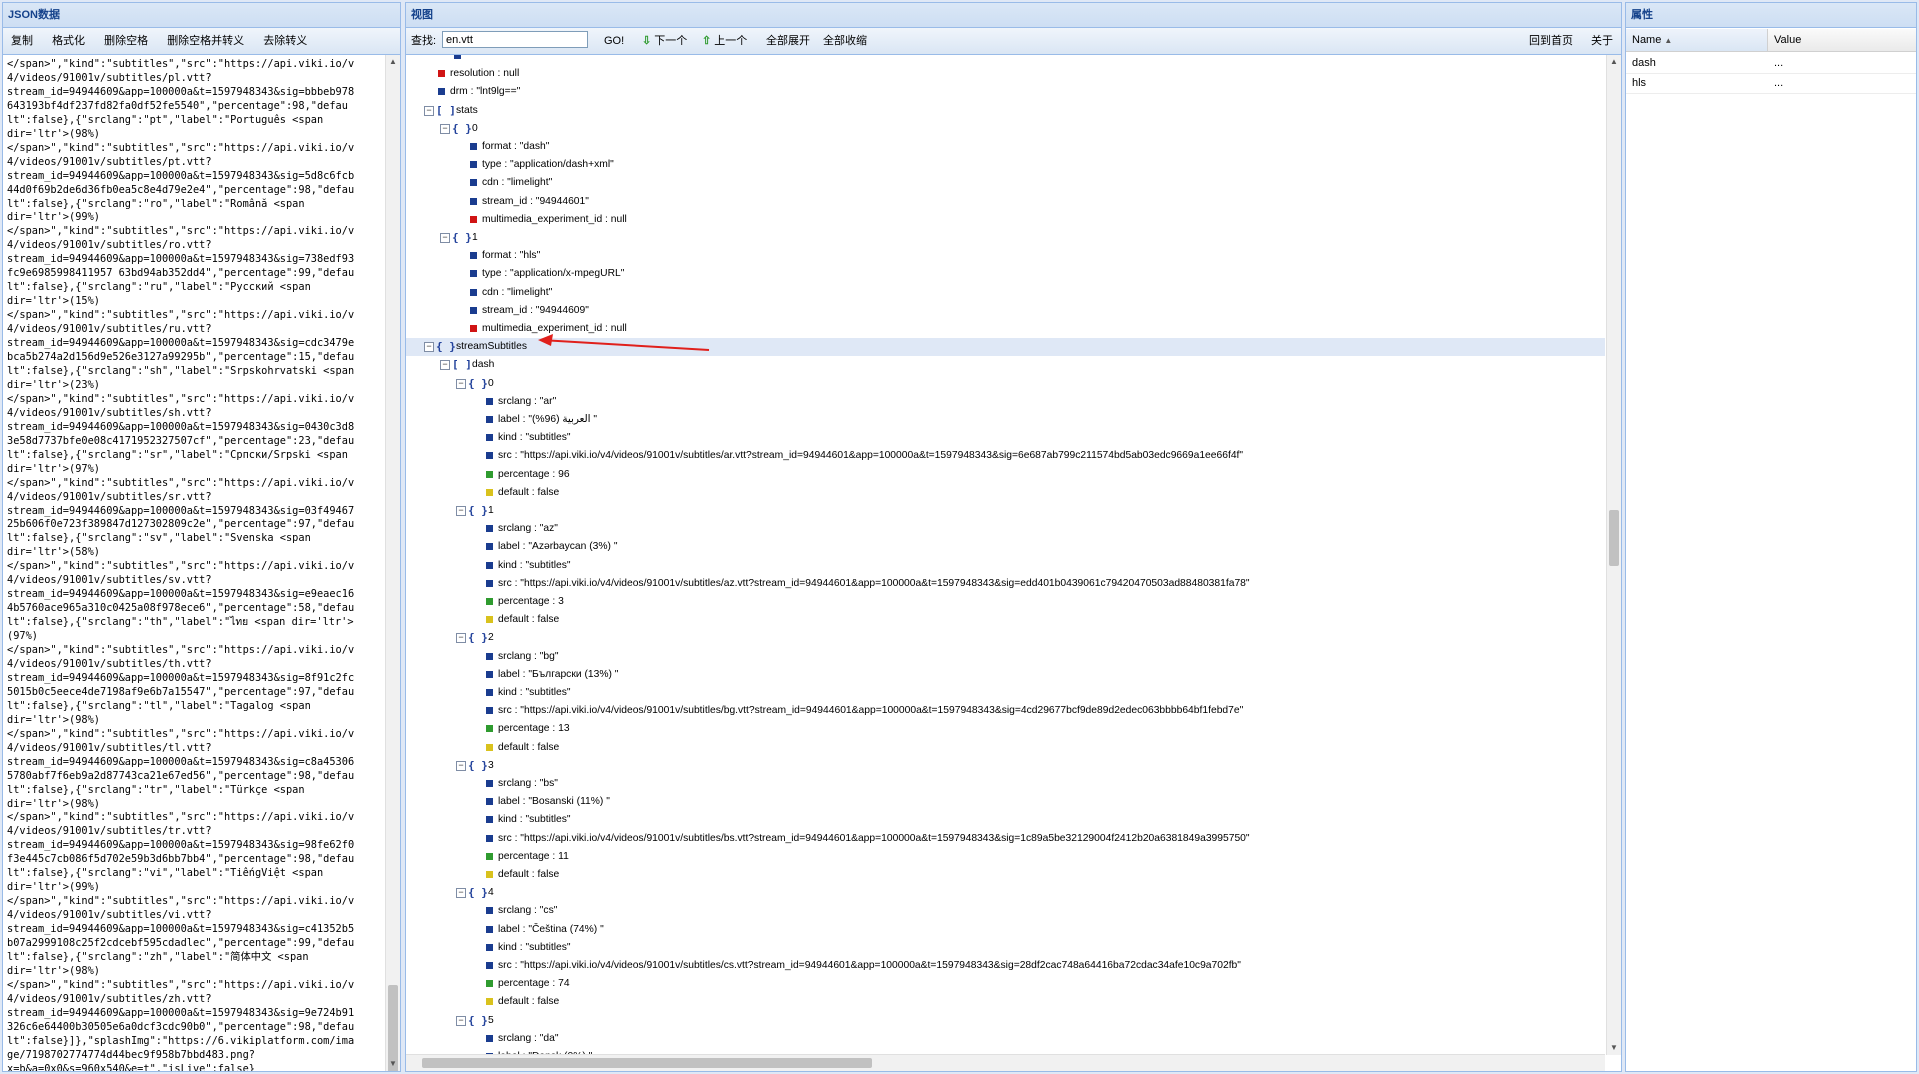  I want to click on tree-node: −{ } streamSubtitles, so click(1005, 347).